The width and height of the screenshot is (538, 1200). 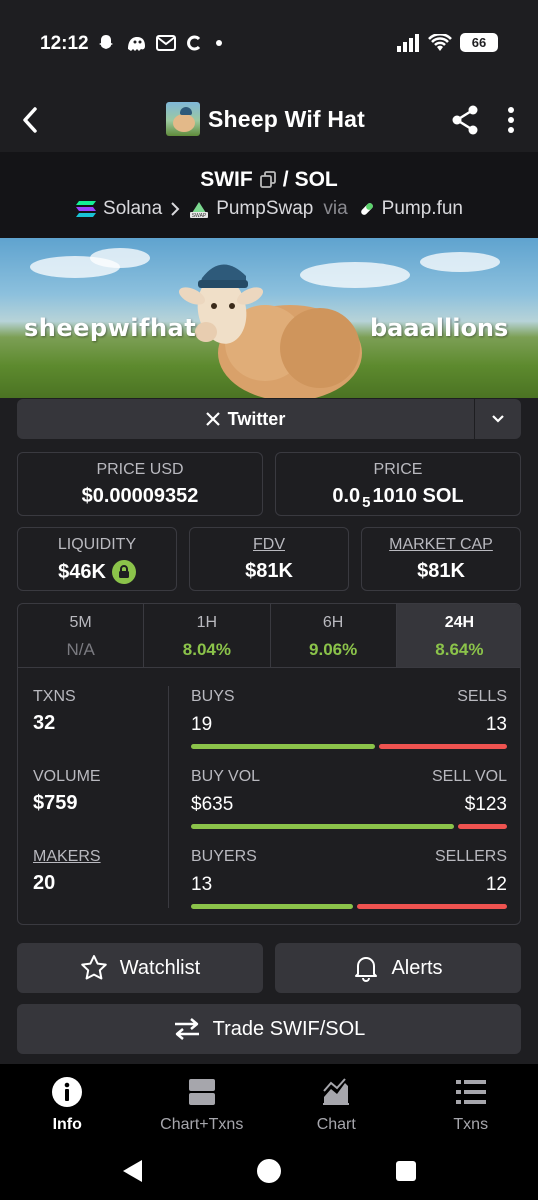 What do you see at coordinates (55, 803) in the screenshot?
I see `volume-value: $759` at bounding box center [55, 803].